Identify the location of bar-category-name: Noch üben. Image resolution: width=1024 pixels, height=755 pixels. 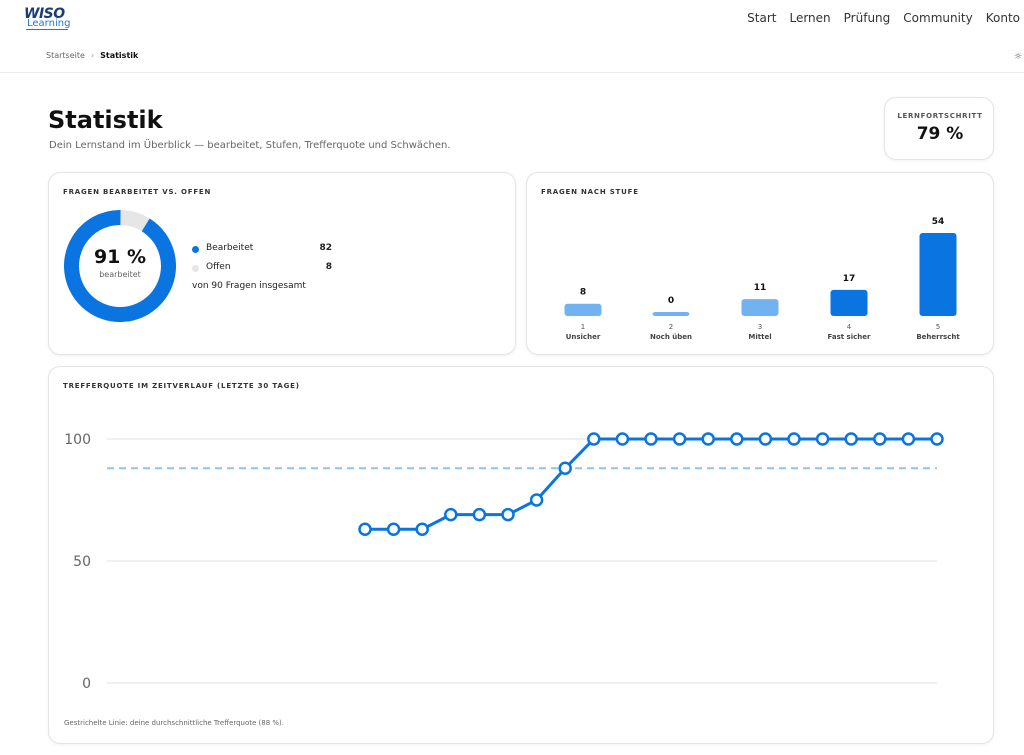
(671, 337).